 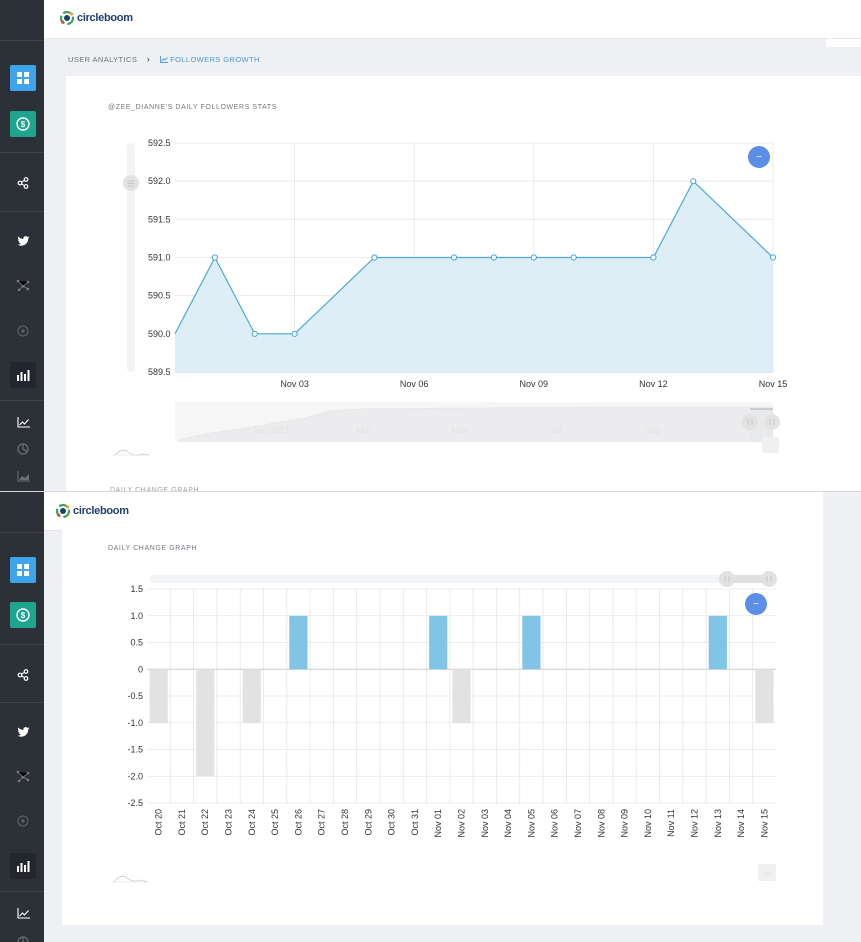 I want to click on x-tick-label: Oct 26, so click(x=298, y=822).